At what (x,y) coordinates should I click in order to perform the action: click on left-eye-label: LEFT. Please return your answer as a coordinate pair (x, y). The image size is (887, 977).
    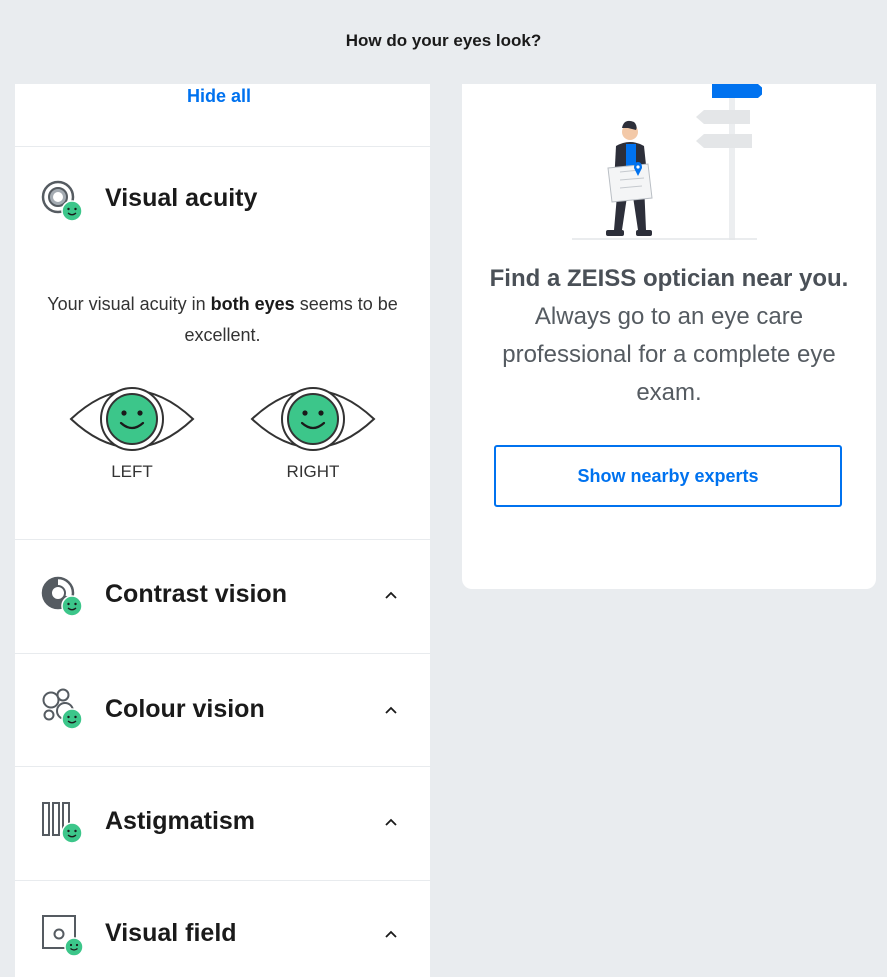
    Looking at the image, I should click on (132, 471).